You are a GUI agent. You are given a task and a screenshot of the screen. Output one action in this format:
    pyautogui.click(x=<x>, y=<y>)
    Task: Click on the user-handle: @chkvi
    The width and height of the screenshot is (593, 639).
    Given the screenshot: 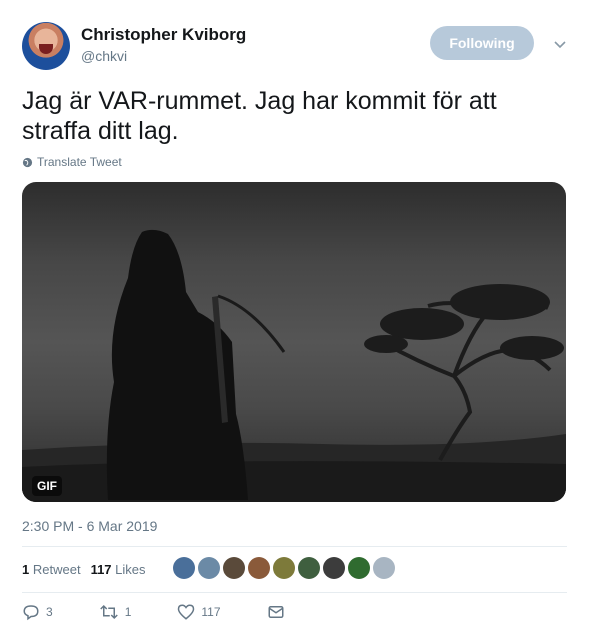 What is the action you would take?
    pyautogui.click(x=104, y=56)
    